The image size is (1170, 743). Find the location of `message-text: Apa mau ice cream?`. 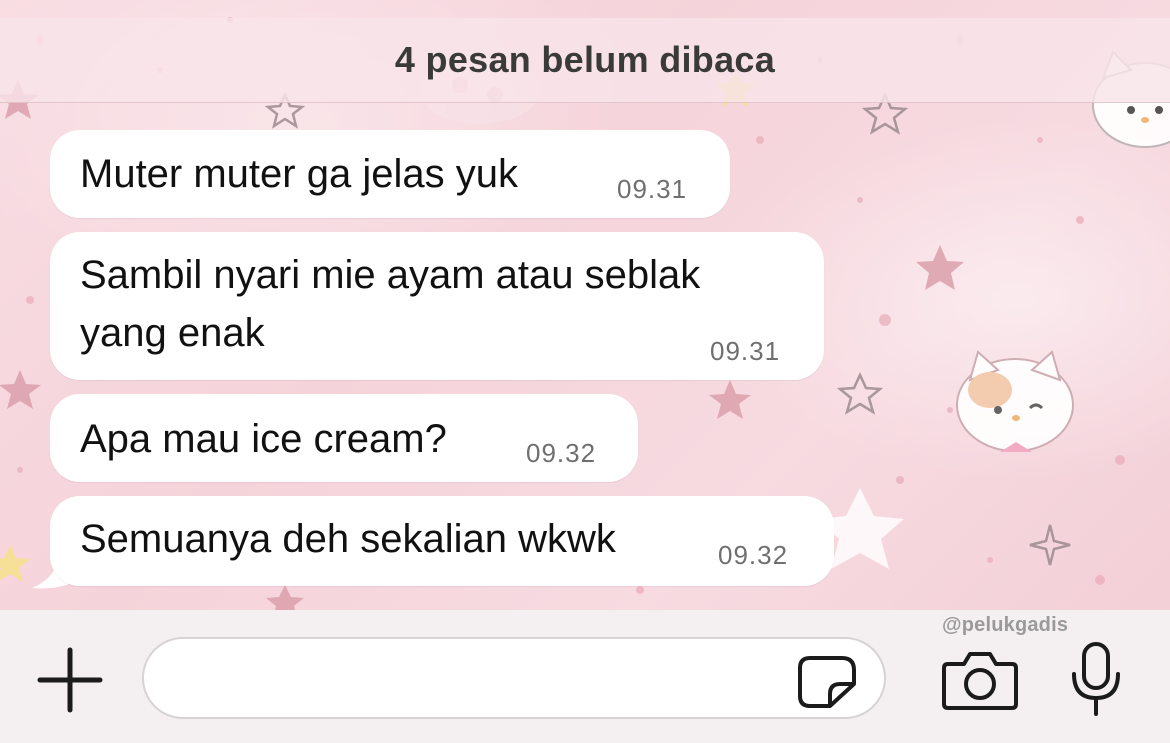

message-text: Apa mau ice cream? is located at coordinates (263, 439).